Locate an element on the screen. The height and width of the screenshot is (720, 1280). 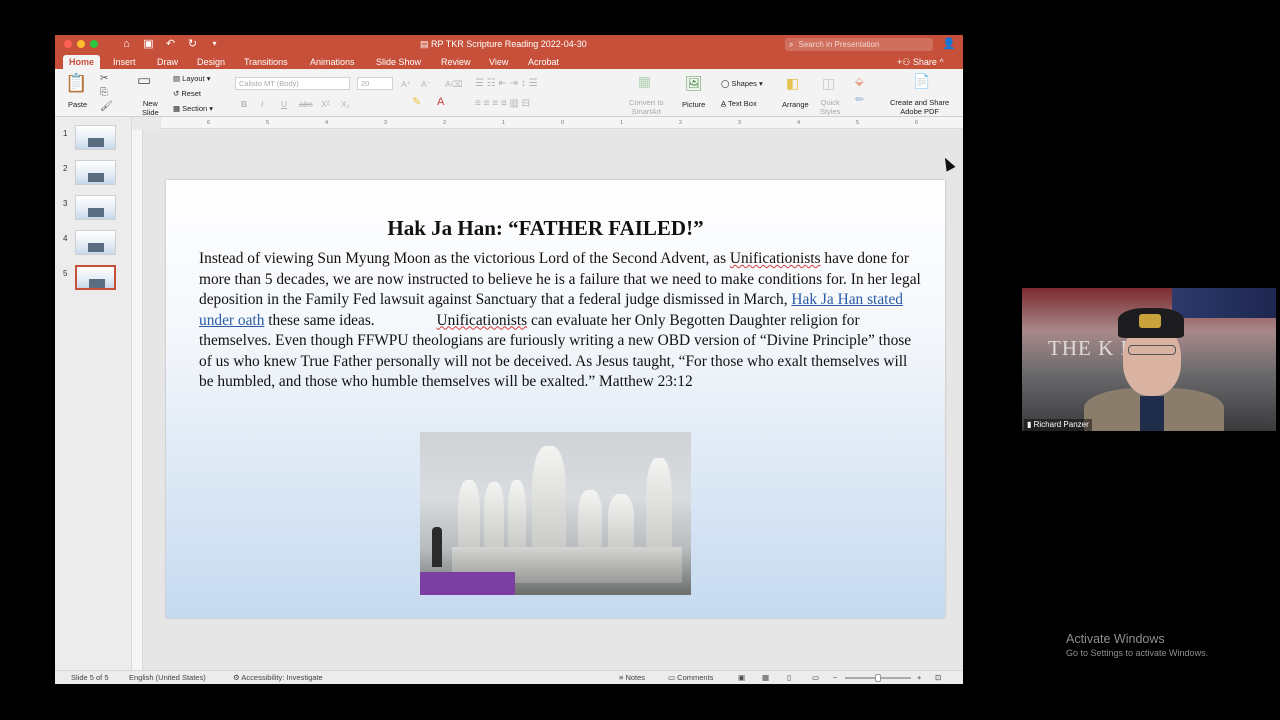
tab-slide-show: Slide Show is located at coordinates (398, 62).